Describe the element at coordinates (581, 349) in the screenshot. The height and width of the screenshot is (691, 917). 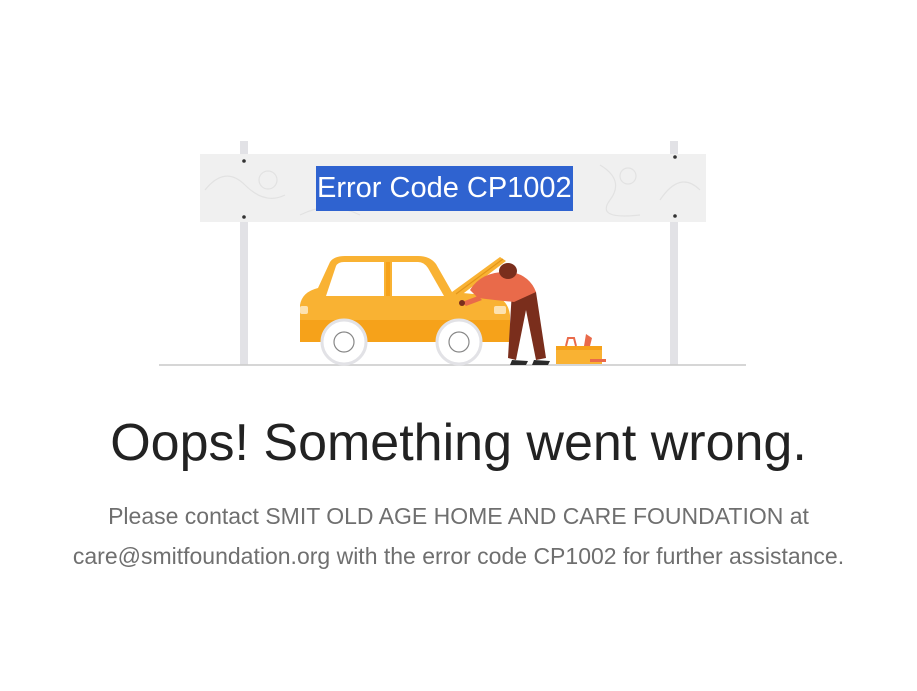
I see `toolbox-icon` at that location.